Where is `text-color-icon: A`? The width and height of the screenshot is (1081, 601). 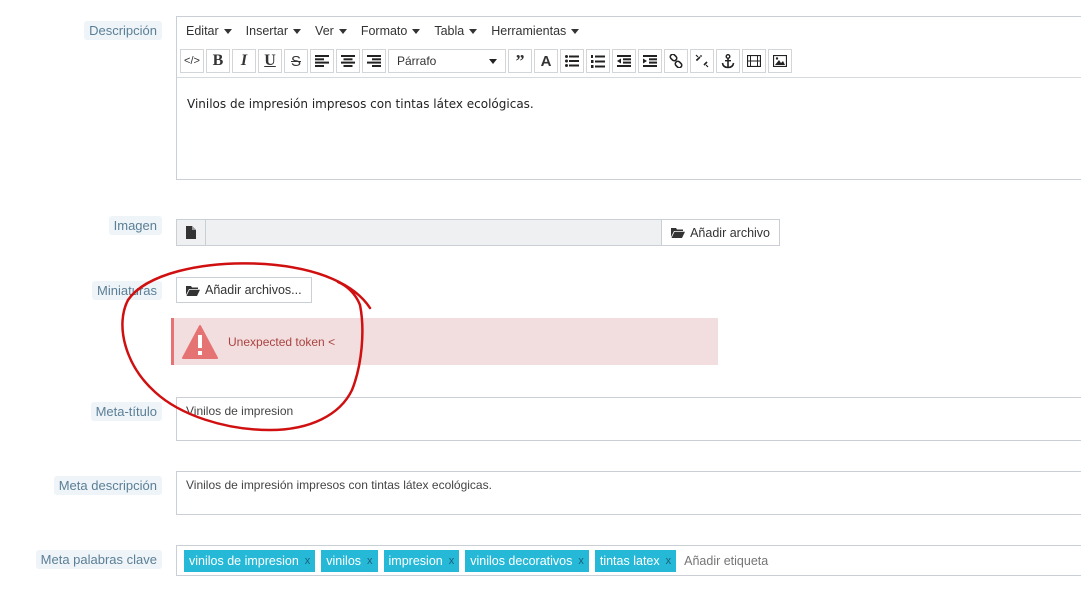
text-color-icon: A is located at coordinates (546, 61).